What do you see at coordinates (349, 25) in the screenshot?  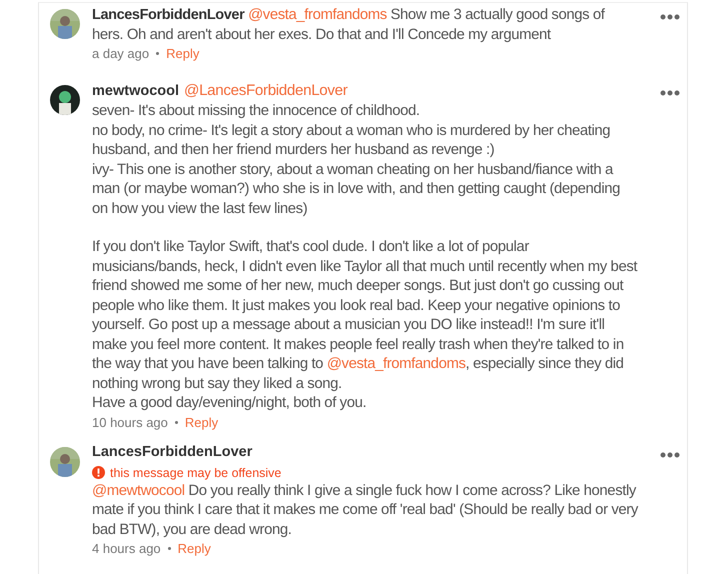 I see `comment-text: LancesForbiddenLover @vesta_fromfandoms Show me 3 actually good songs of hers. Oh and aren't about her exes. Do that and I'll Concede my argument` at bounding box center [349, 25].